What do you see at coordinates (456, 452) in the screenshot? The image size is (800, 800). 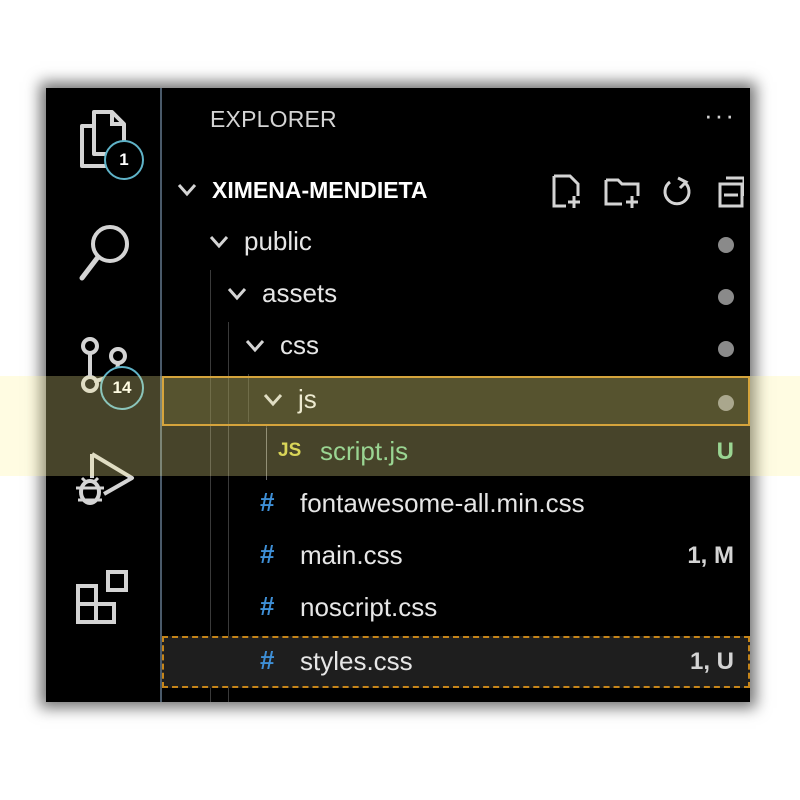 I see `tree-item-script-js: JS script.js U` at bounding box center [456, 452].